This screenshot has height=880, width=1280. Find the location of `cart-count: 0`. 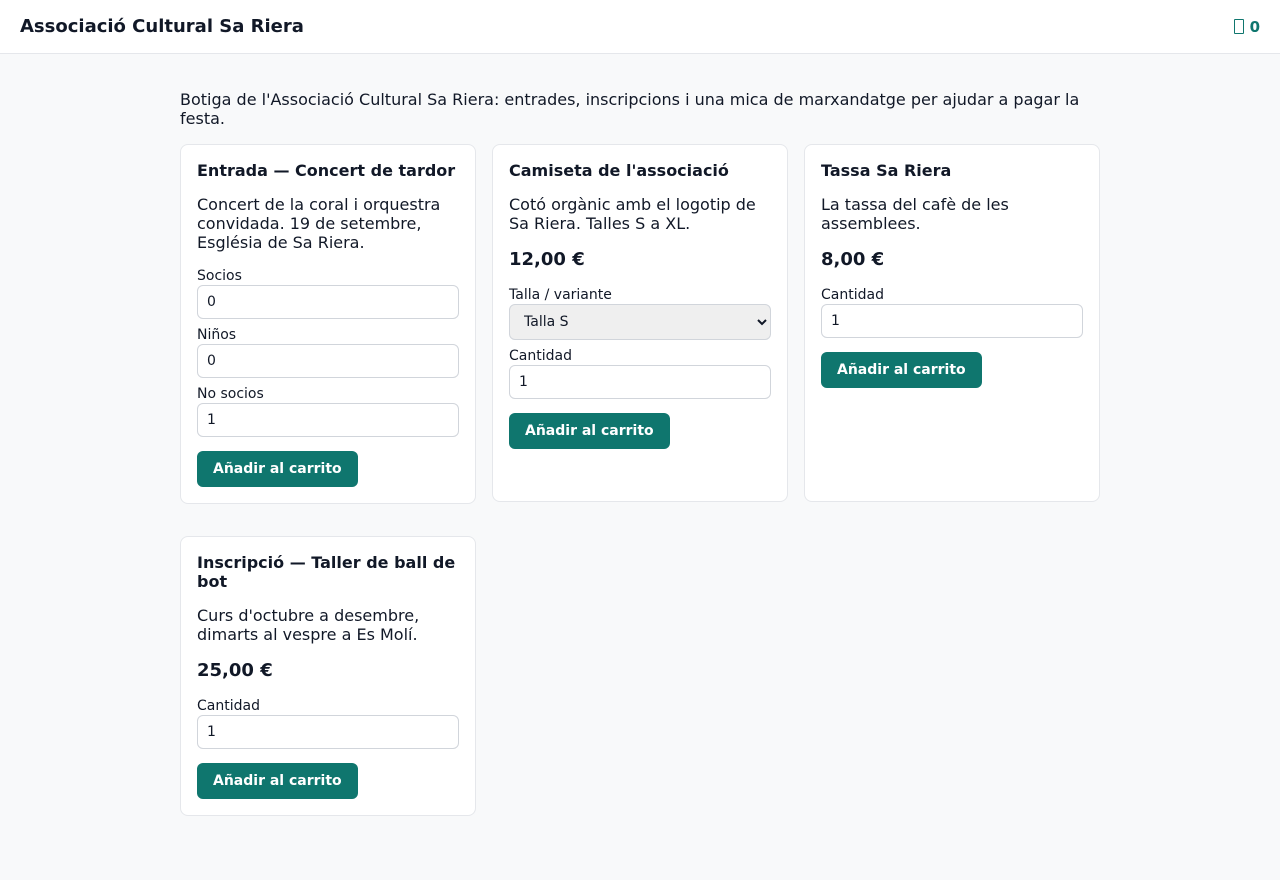

cart-count: 0 is located at coordinates (1254, 26).